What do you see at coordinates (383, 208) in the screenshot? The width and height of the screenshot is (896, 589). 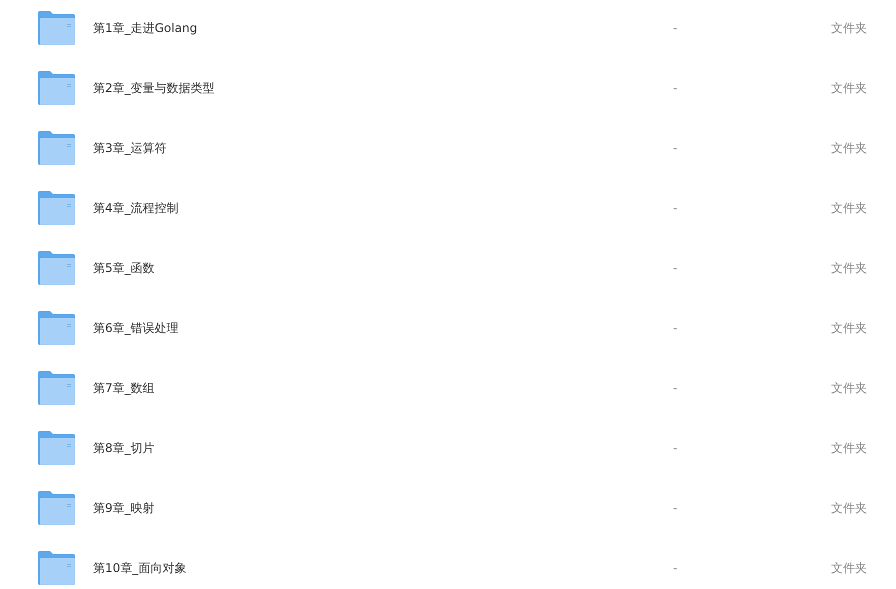 I see `folder-name: 第4章_流程控制` at bounding box center [383, 208].